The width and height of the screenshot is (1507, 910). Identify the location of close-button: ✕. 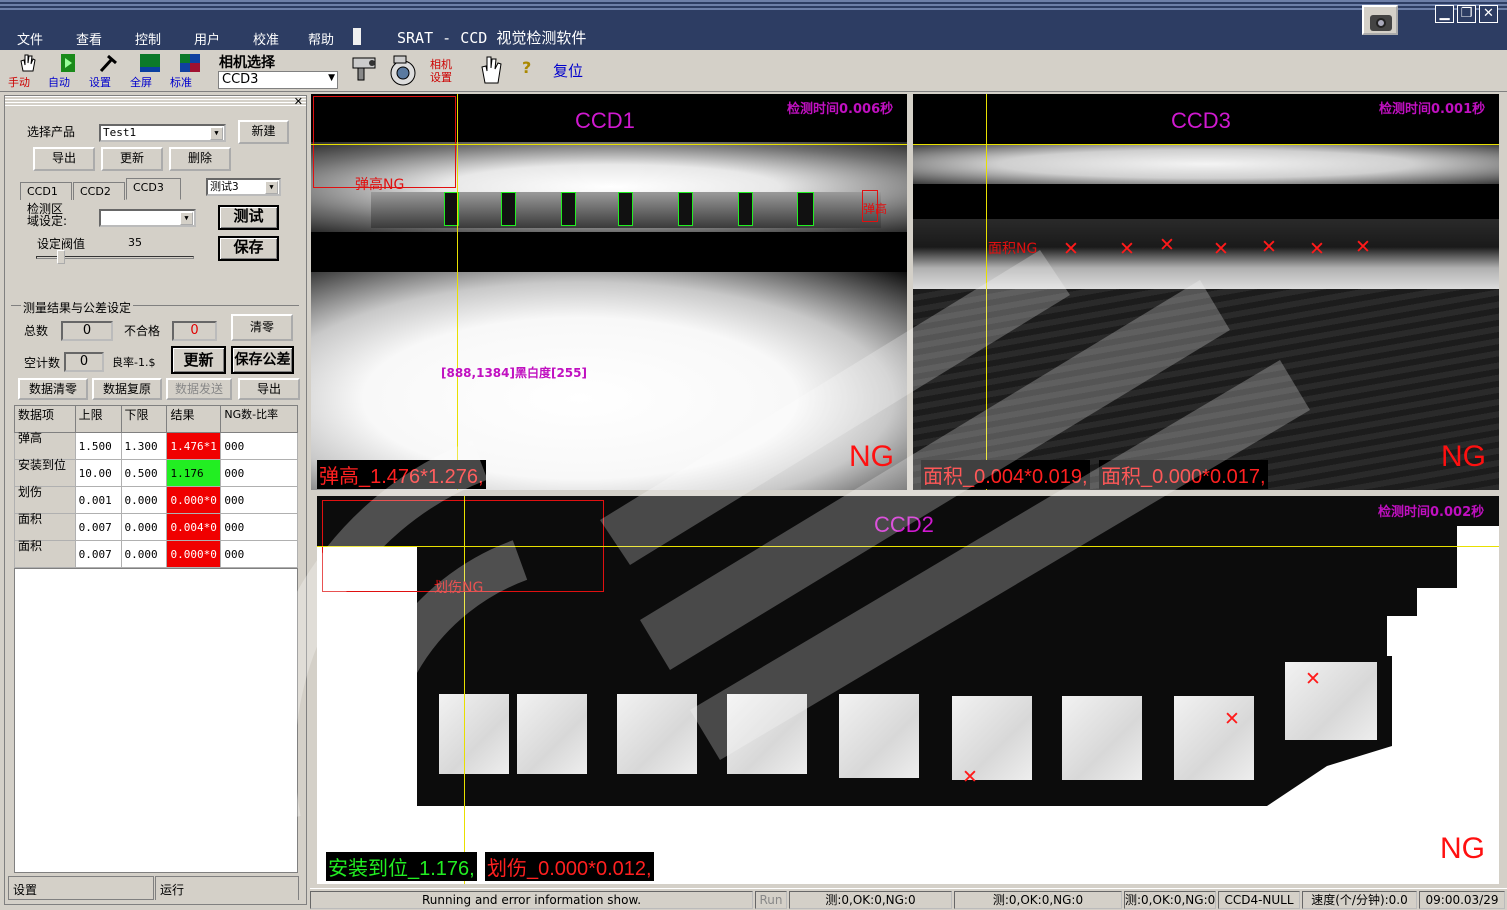
(1488, 14).